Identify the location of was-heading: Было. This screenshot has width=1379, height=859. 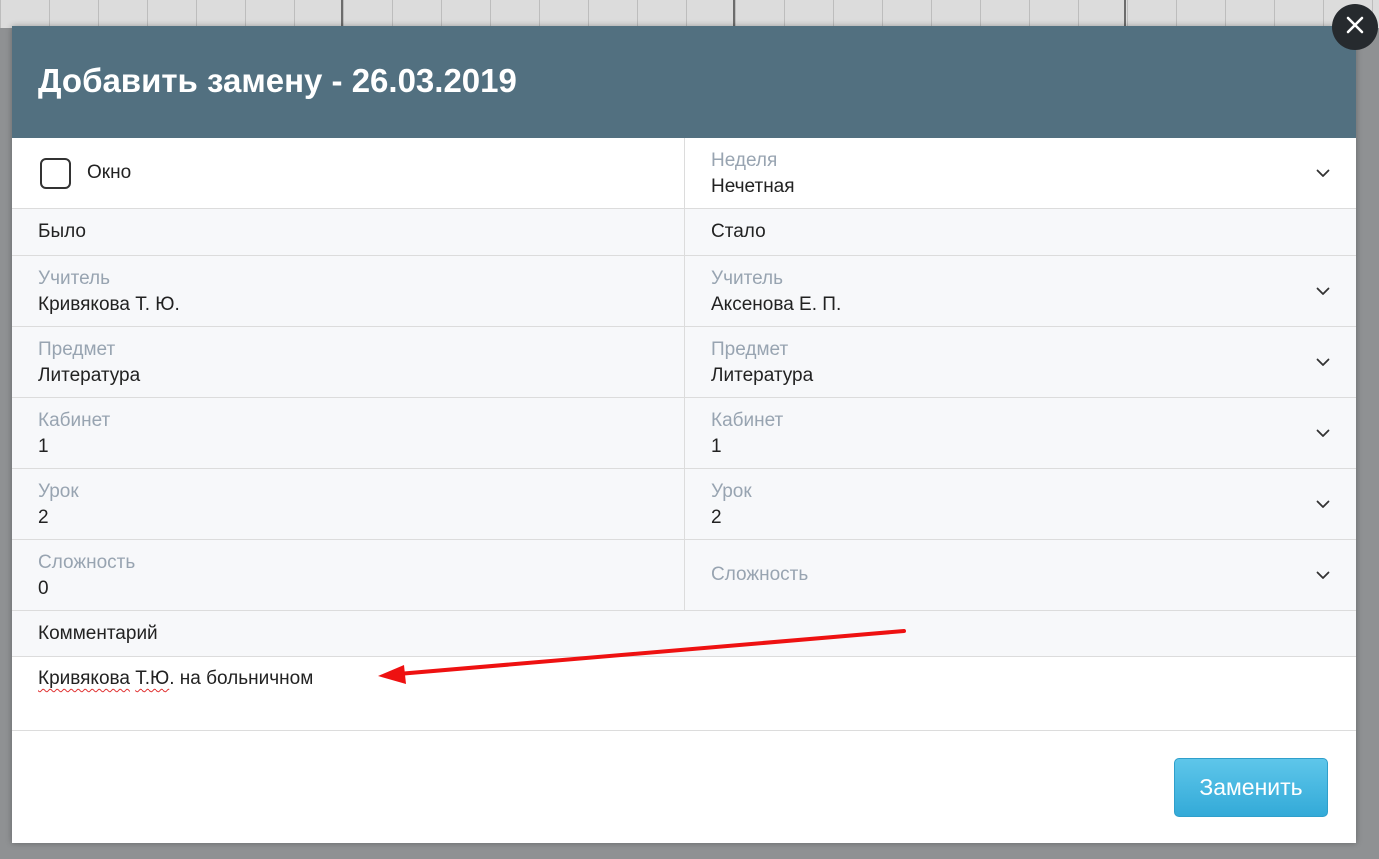
(62, 231).